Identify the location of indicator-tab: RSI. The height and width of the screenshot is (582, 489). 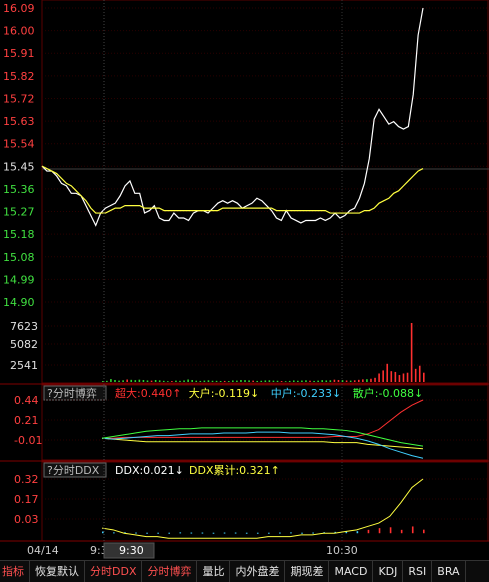
(418, 571).